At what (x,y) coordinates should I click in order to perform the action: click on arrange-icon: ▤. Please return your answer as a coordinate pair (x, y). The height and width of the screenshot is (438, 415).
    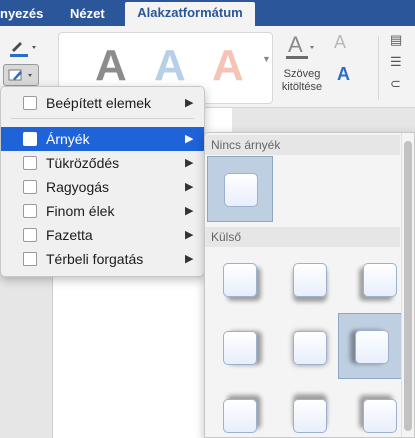
    Looking at the image, I should click on (396, 40).